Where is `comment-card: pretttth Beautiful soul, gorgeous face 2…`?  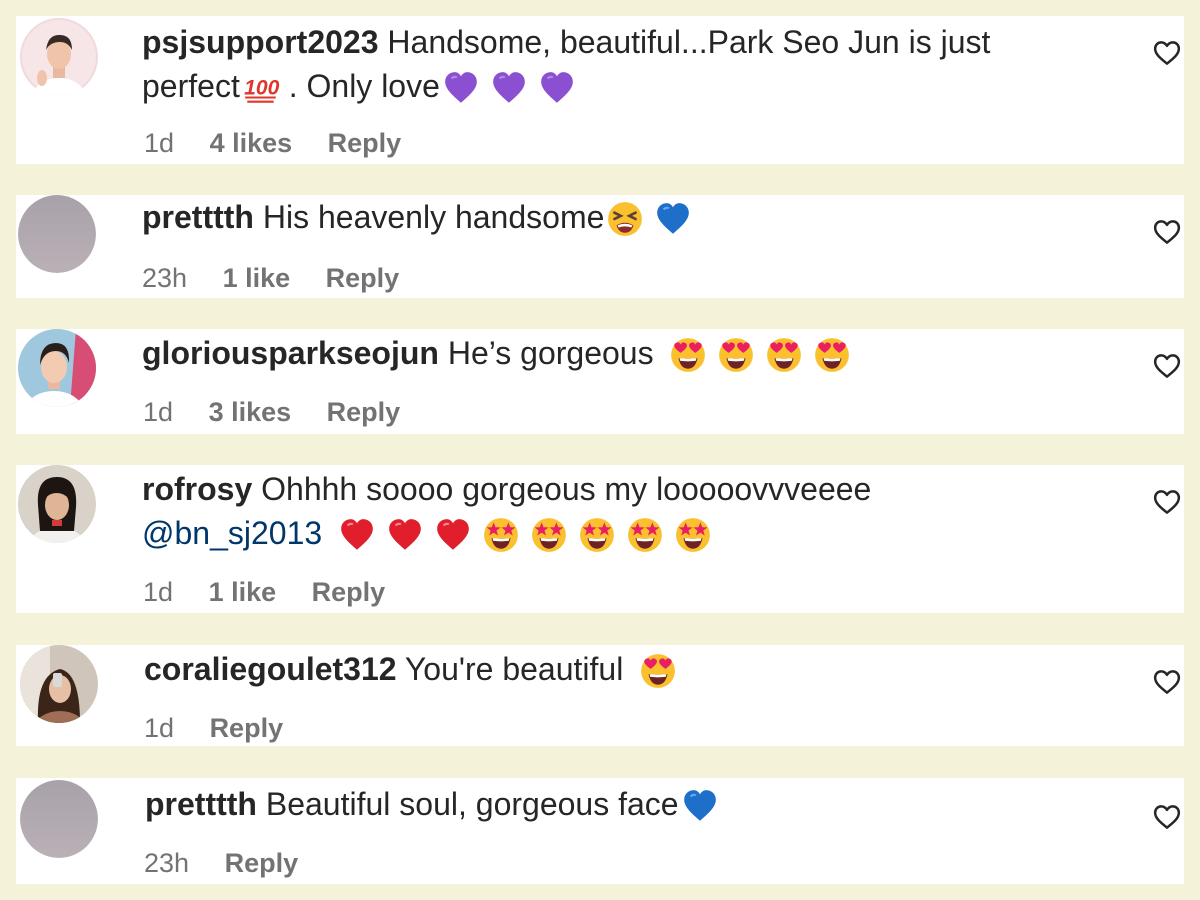
comment-card: pretttth Beautiful soul, gorgeous face 2… is located at coordinates (600, 831).